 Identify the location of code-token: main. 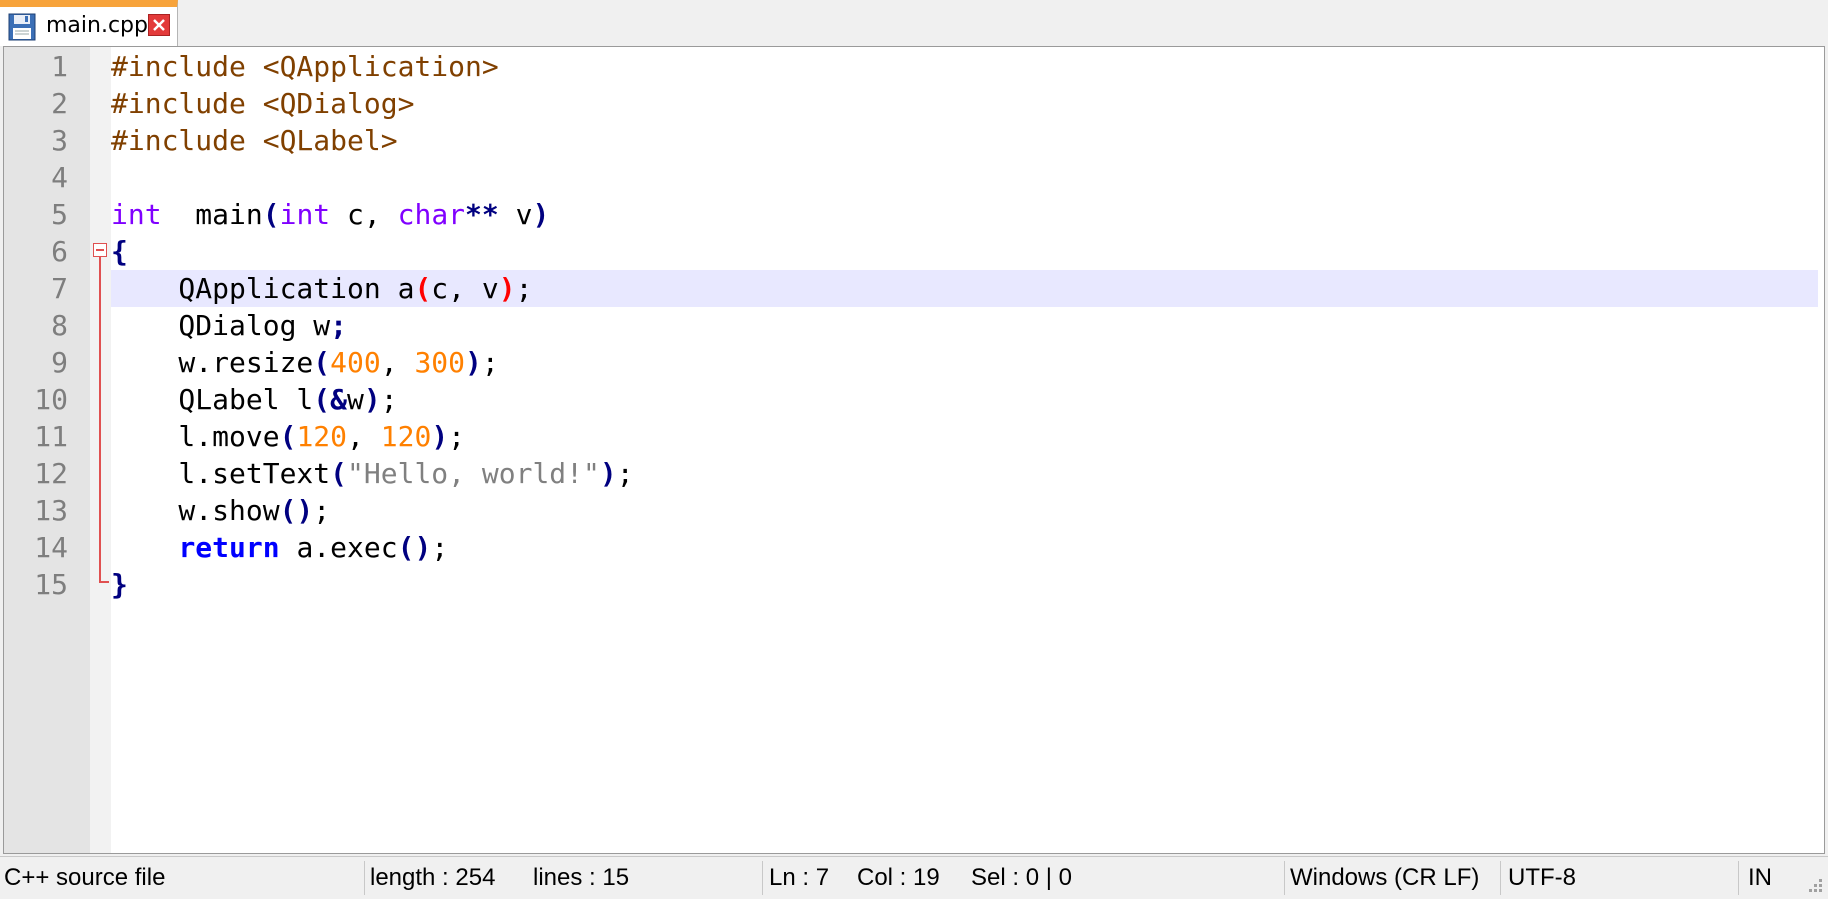
(212, 214).